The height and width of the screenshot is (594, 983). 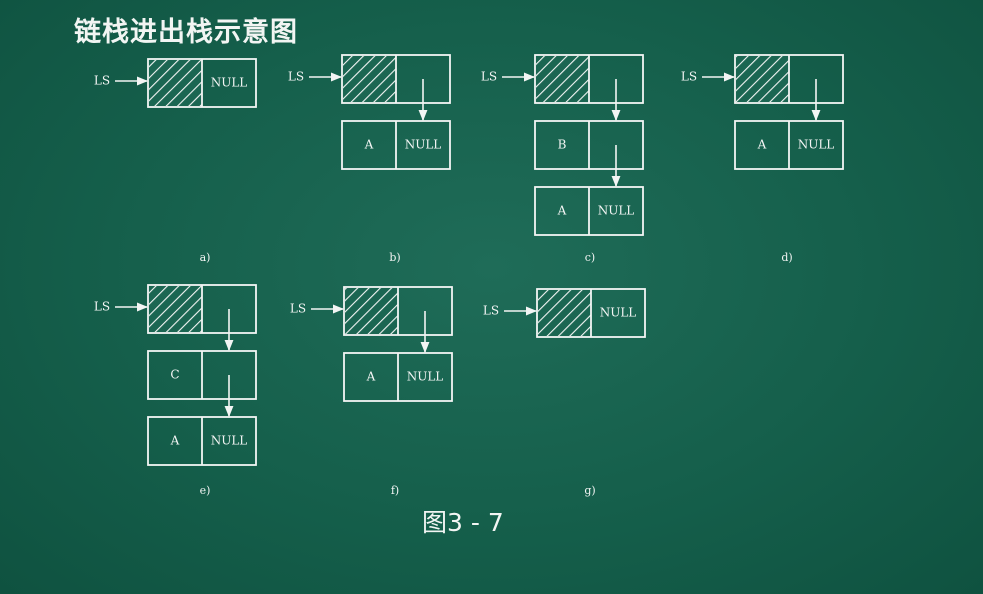 I want to click on stack-panel-b: LS A NULL b), so click(x=369, y=159).